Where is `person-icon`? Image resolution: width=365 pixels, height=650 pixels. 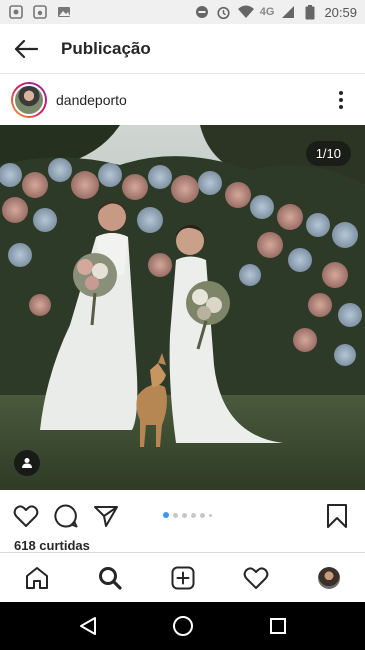
person-icon is located at coordinates (27, 463).